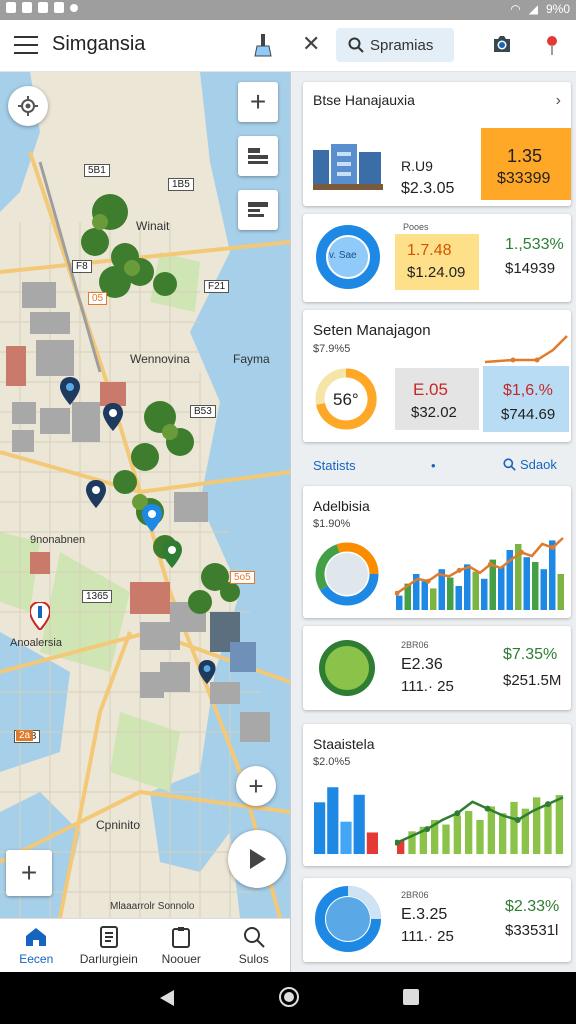 Image resolution: width=576 pixels, height=1024 pixels. What do you see at coordinates (427, 686) in the screenshot?
I see `stat-sub: 111.· 25` at bounding box center [427, 686].